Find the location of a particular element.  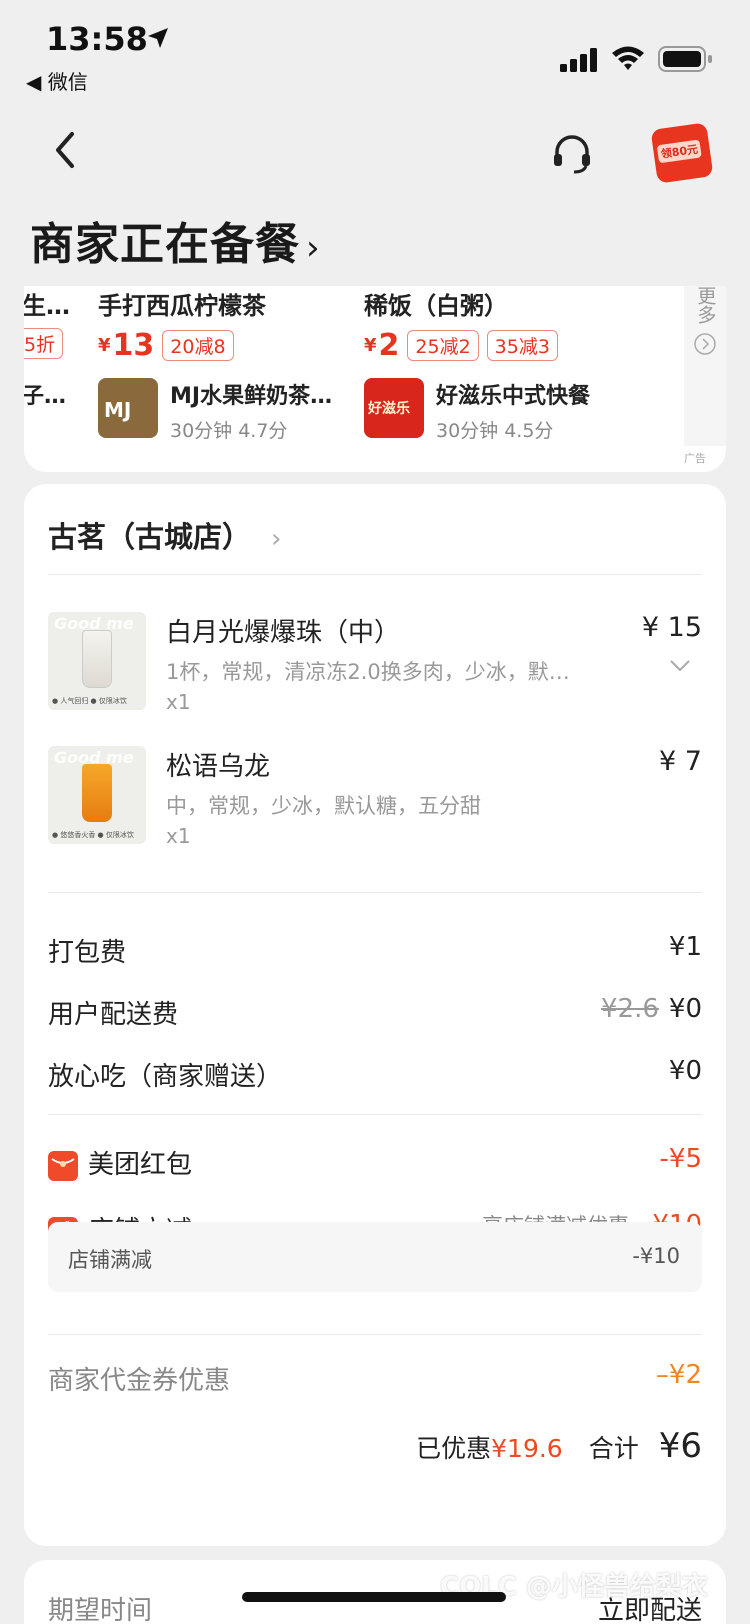

order-status-text: 商家正在备餐 is located at coordinates (165, 244).